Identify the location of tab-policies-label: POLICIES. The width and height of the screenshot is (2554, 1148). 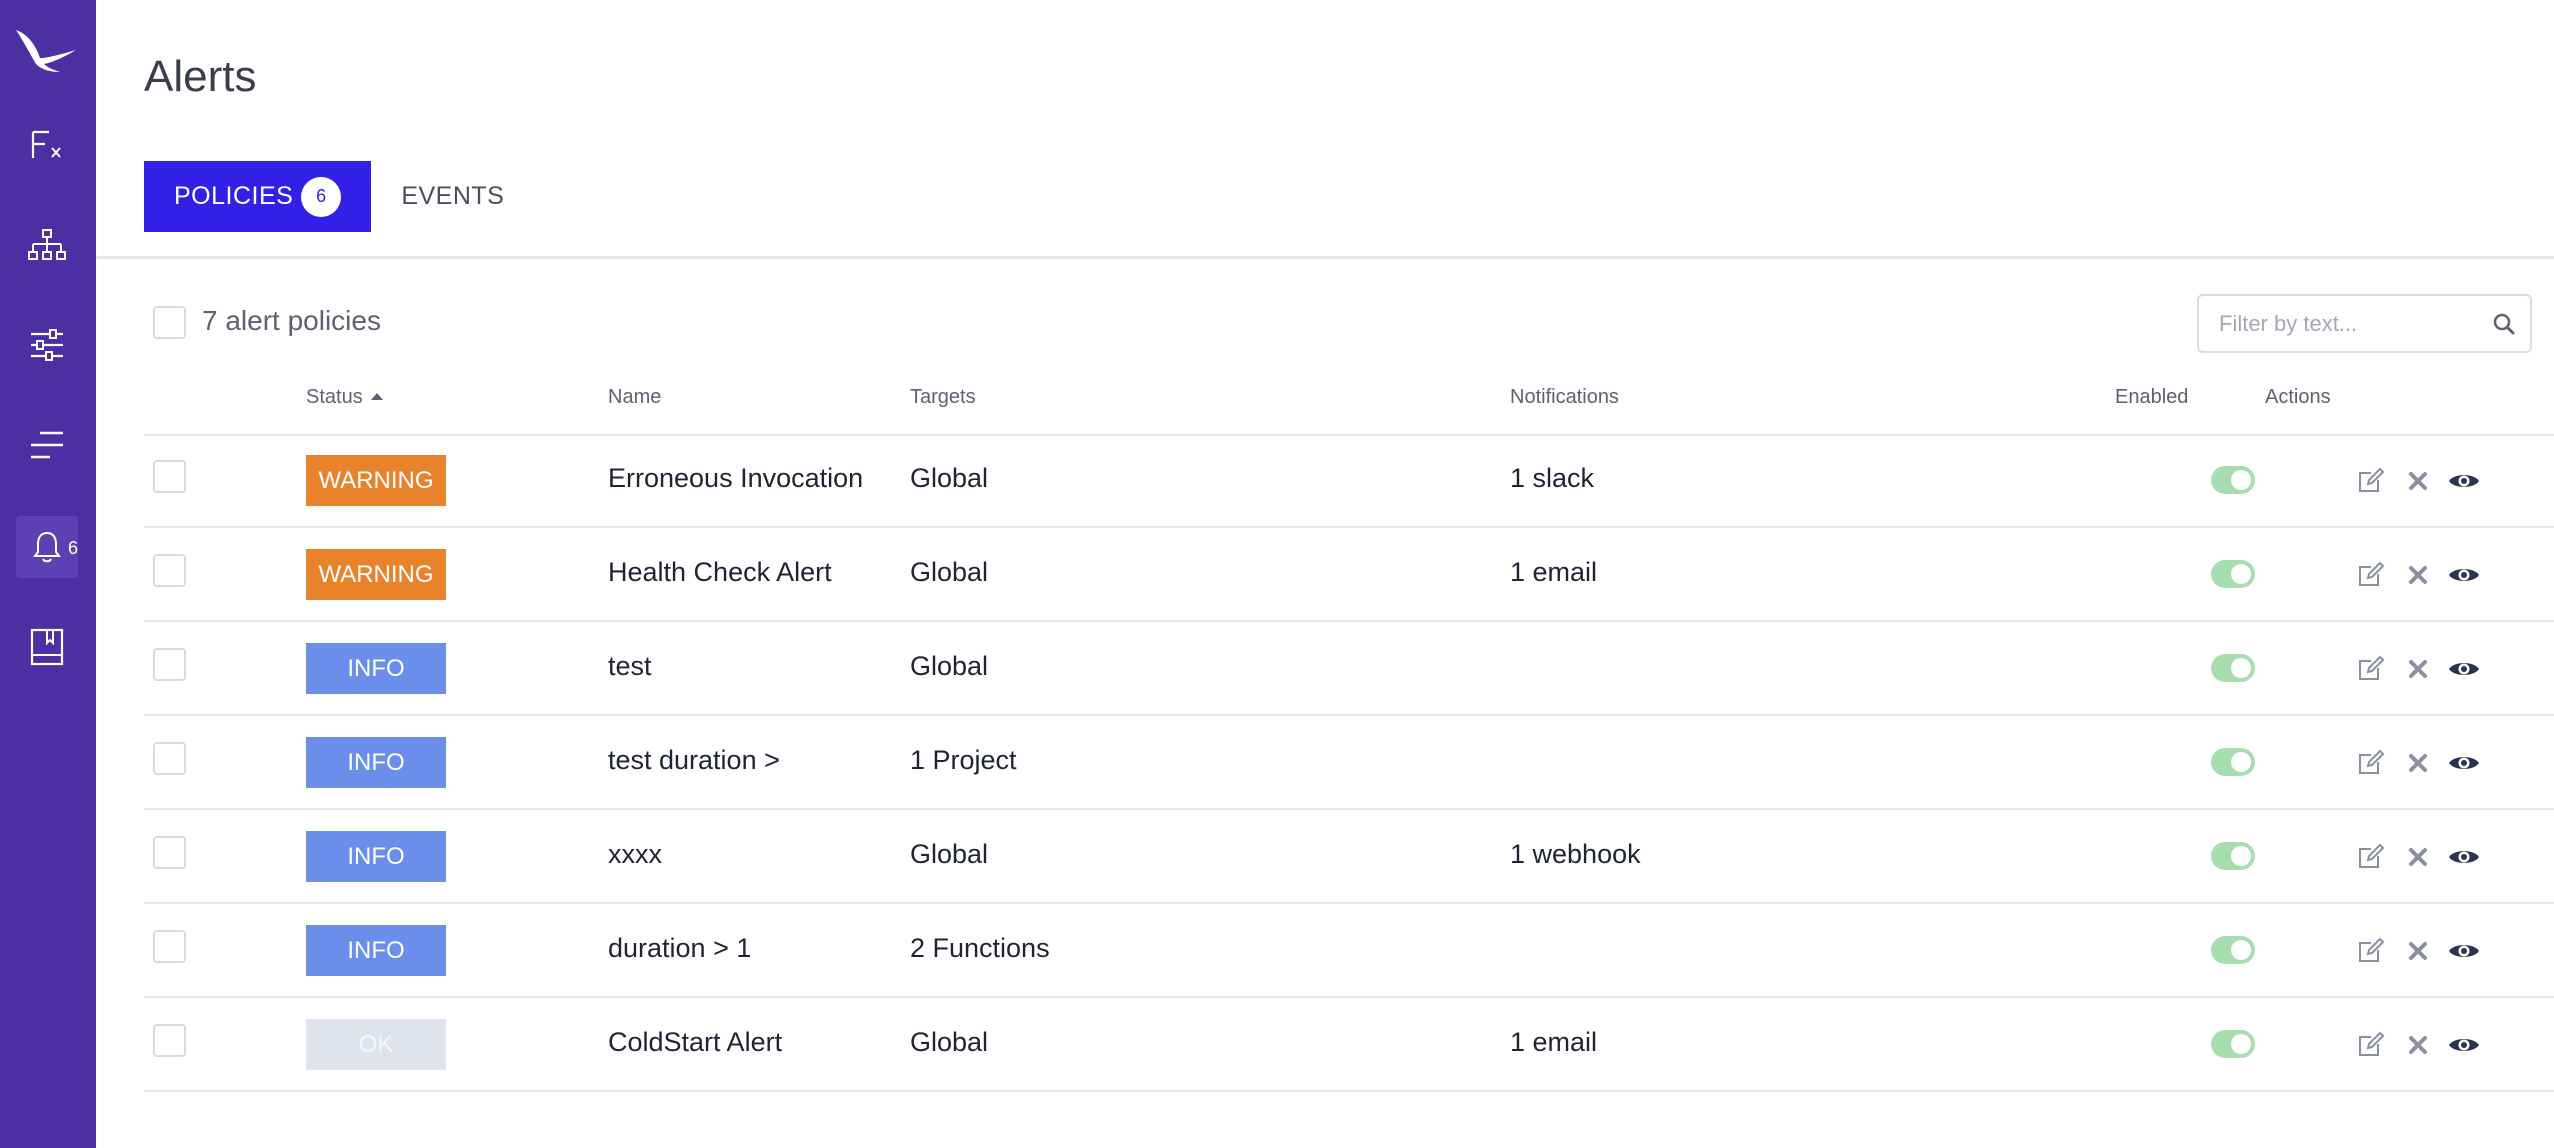
(234, 196).